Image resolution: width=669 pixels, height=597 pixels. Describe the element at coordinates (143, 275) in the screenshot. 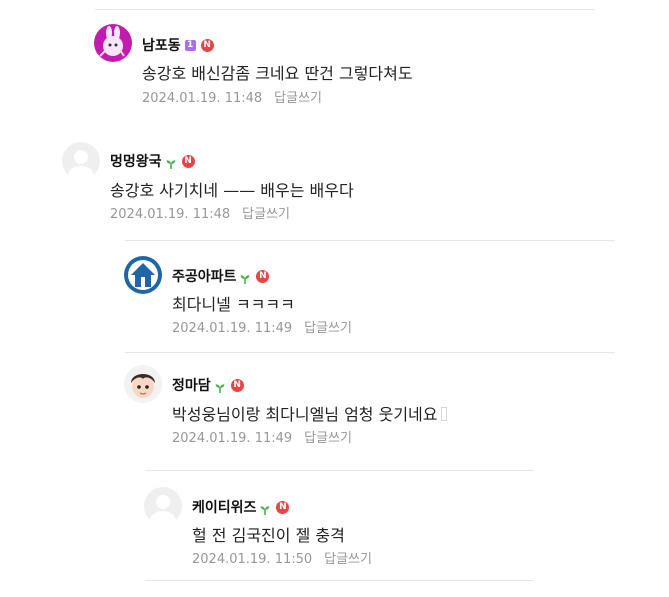

I see `blue-house-logo-avatar-icon` at that location.